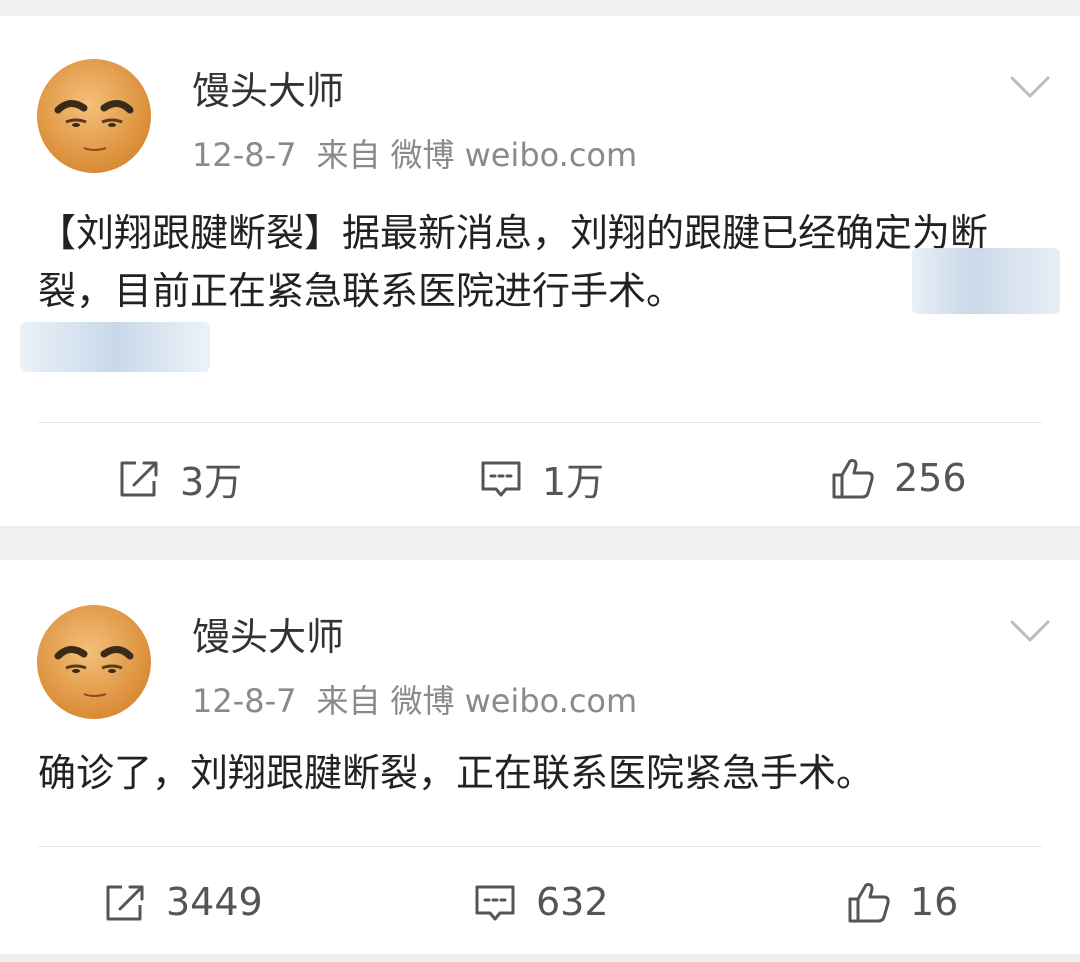  I want to click on like-button: 256, so click(898, 478).